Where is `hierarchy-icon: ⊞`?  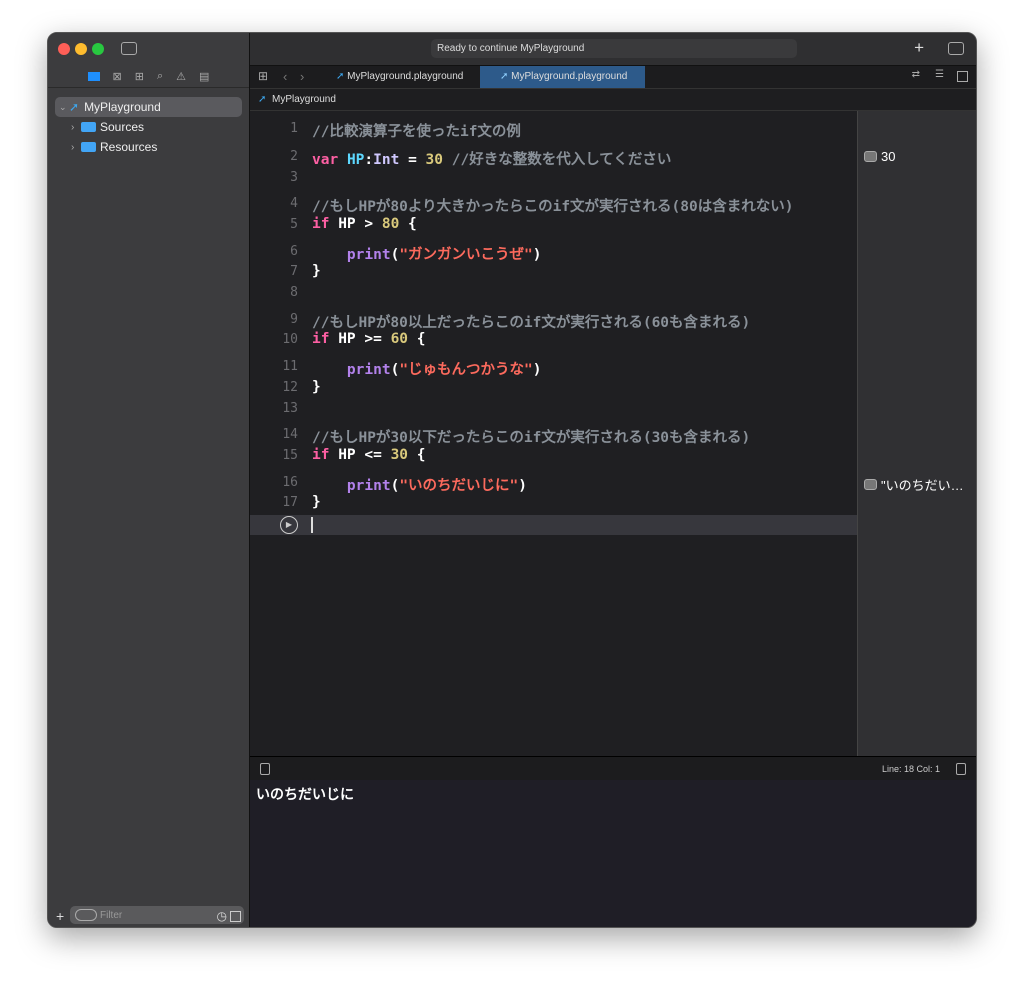
hierarchy-icon: ⊞ is located at coordinates (139, 76).